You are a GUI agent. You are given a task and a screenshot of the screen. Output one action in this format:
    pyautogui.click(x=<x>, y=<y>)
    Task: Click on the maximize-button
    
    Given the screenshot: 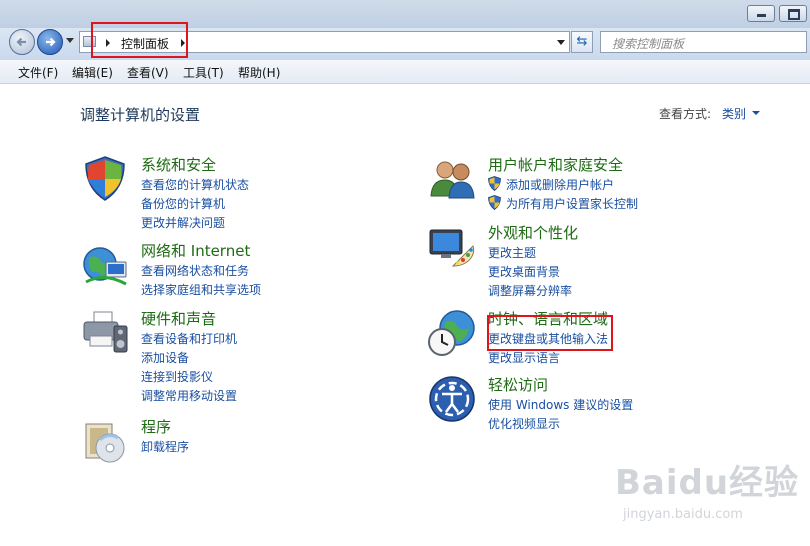 What is the action you would take?
    pyautogui.click(x=793, y=13)
    